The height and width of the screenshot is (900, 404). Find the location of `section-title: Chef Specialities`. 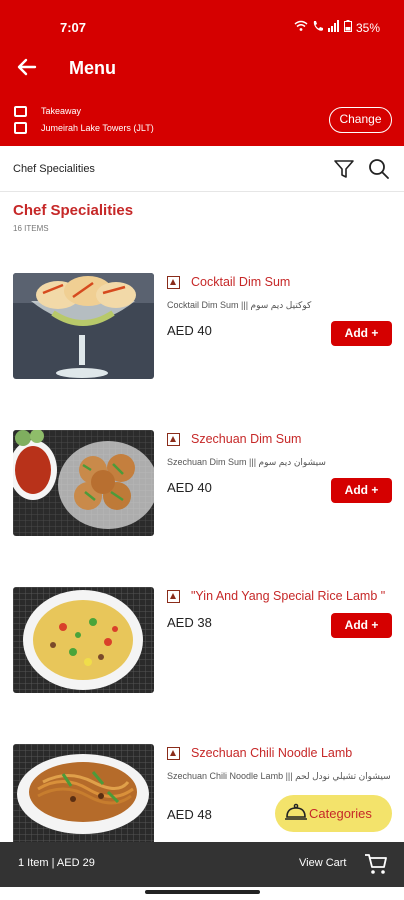

section-title: Chef Specialities is located at coordinates (73, 210).